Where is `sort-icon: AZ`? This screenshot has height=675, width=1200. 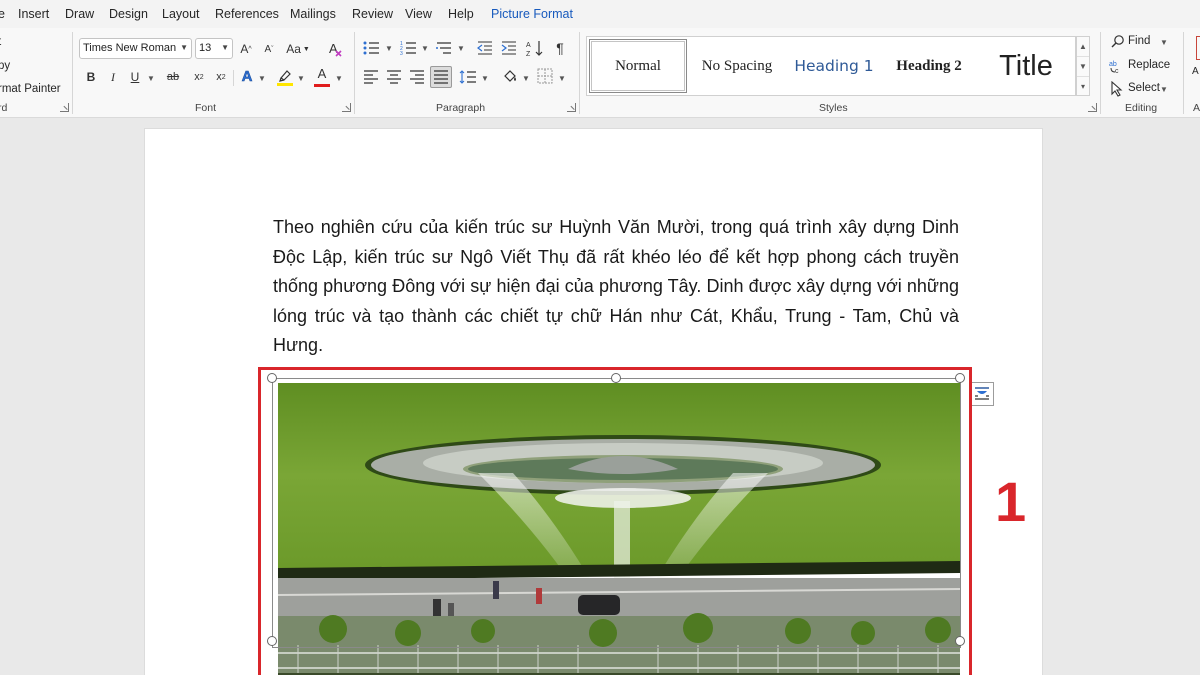 sort-icon: AZ is located at coordinates (535, 48).